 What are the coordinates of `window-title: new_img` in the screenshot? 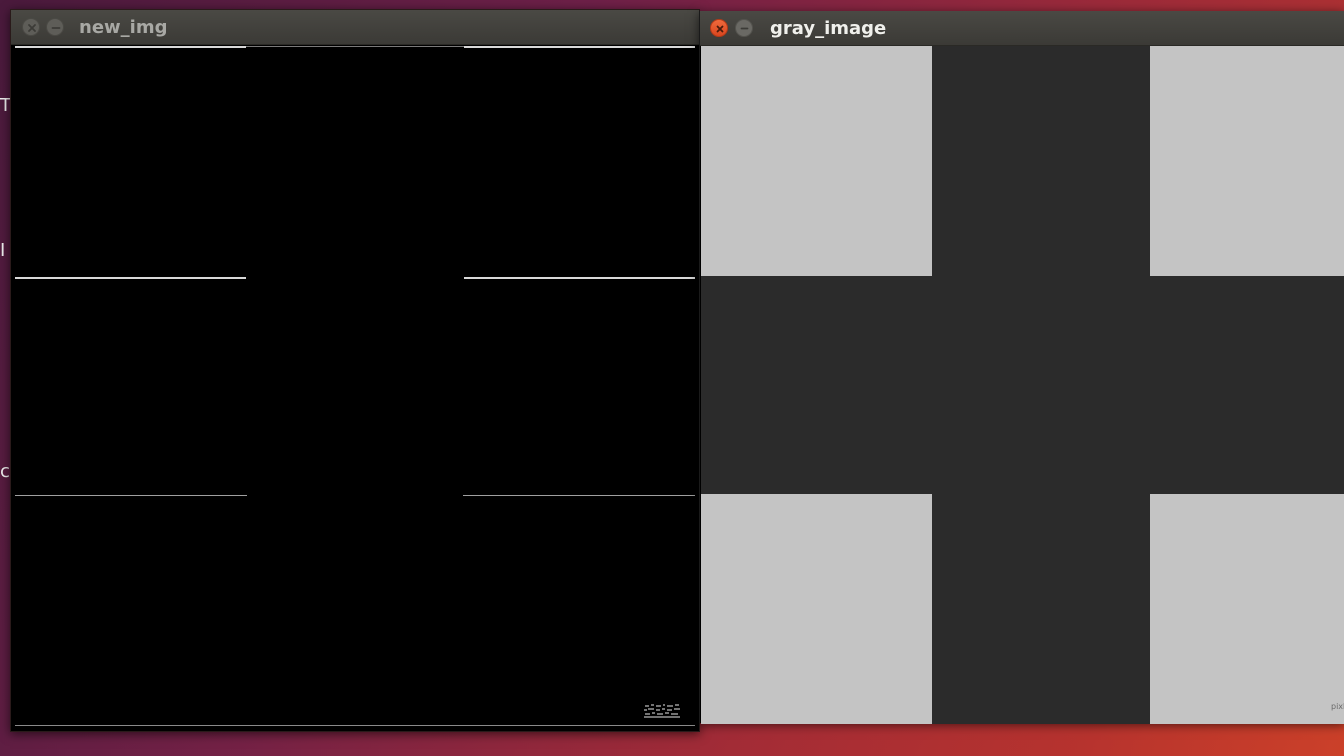 It's located at (123, 27).